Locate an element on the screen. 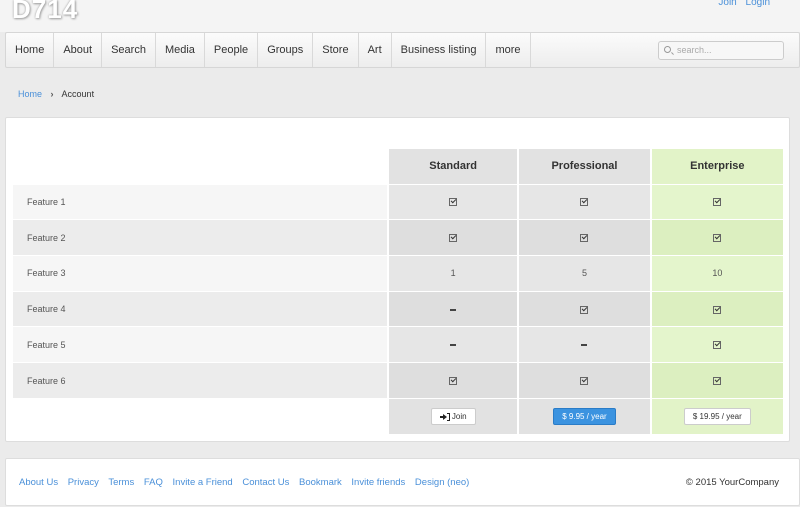  nav-groups: Groups is located at coordinates (286, 50).